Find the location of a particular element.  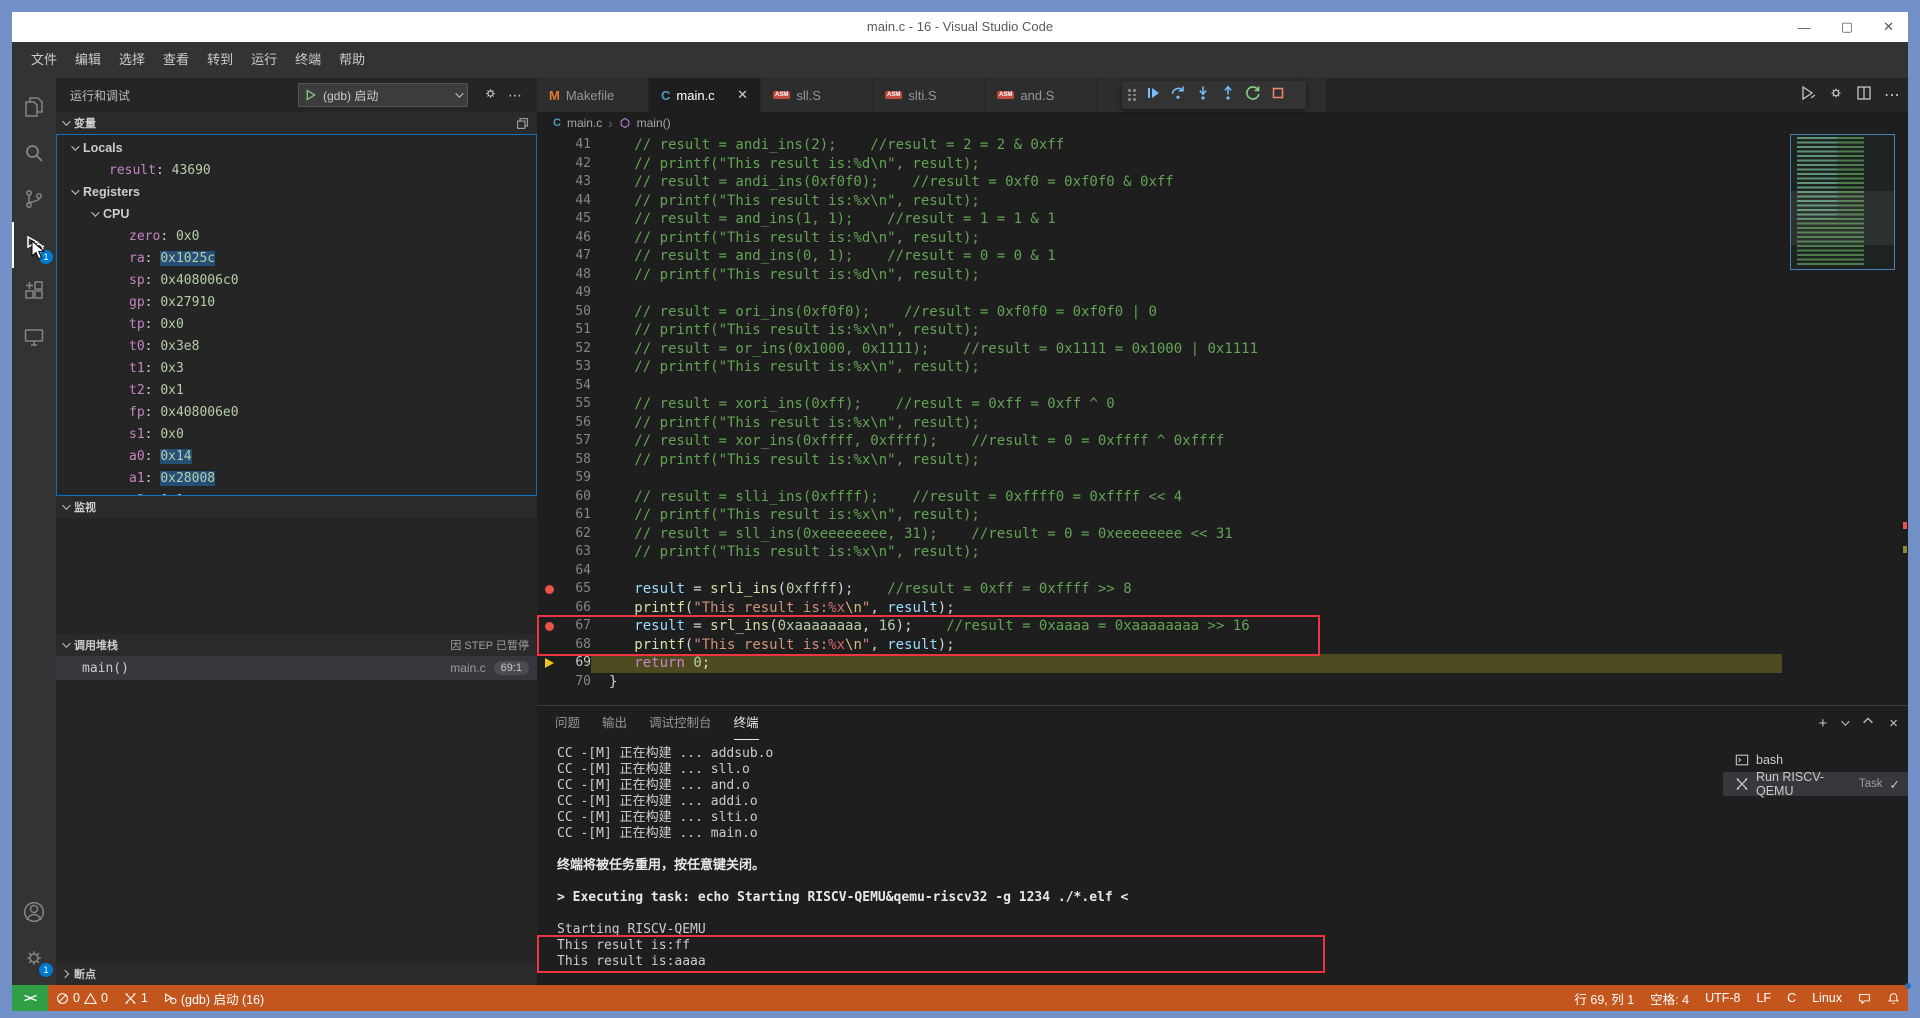

feedback-icon is located at coordinates (1864, 998).